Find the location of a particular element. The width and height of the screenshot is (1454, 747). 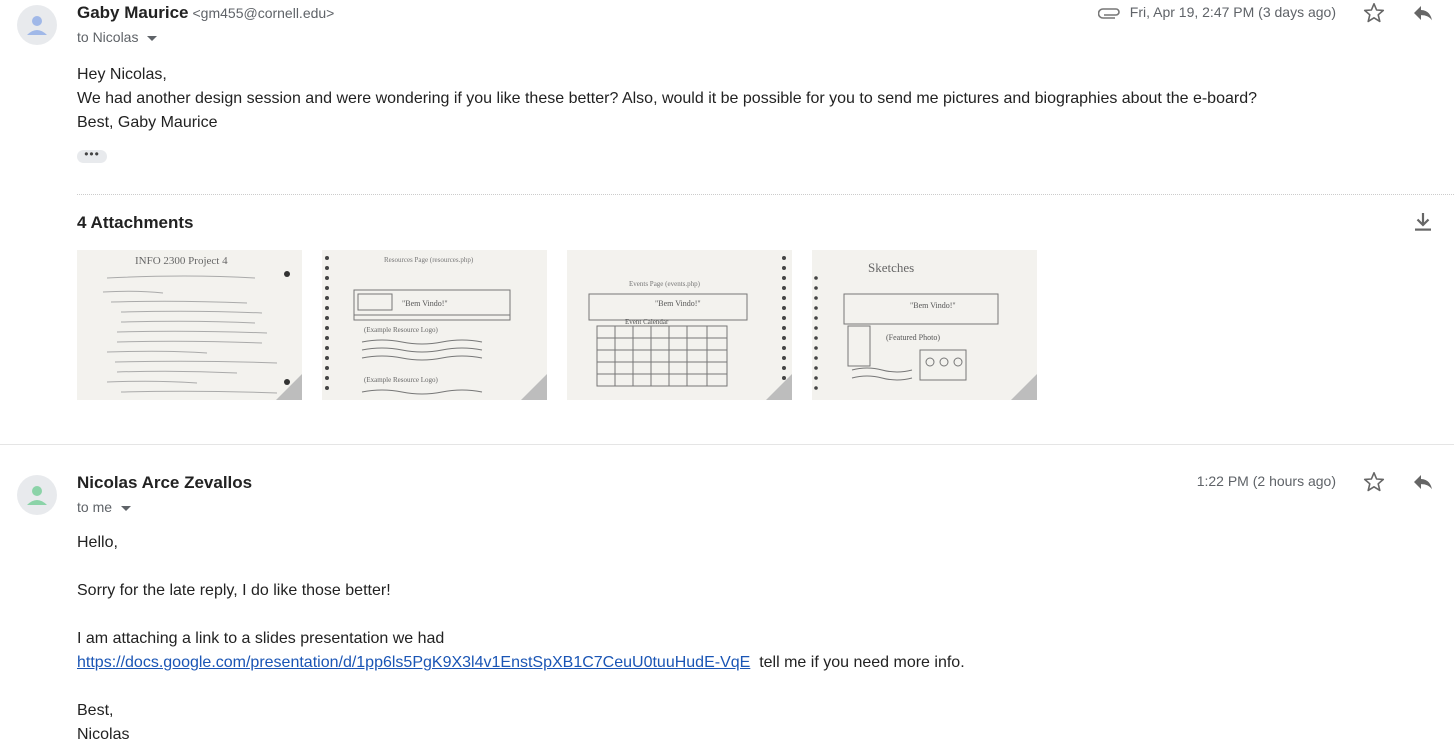

body-line: Best, Gaby Maurice is located at coordinates (147, 122).